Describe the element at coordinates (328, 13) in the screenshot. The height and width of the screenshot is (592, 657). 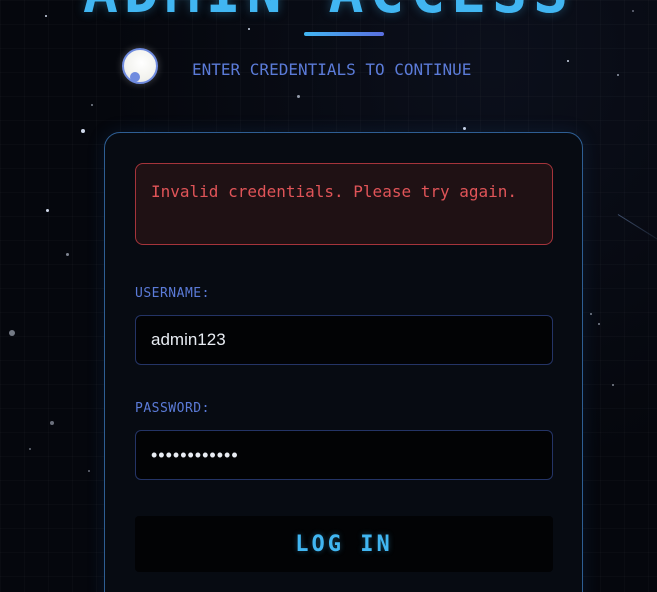
I see `page-title: ADMIN ACCESS` at that location.